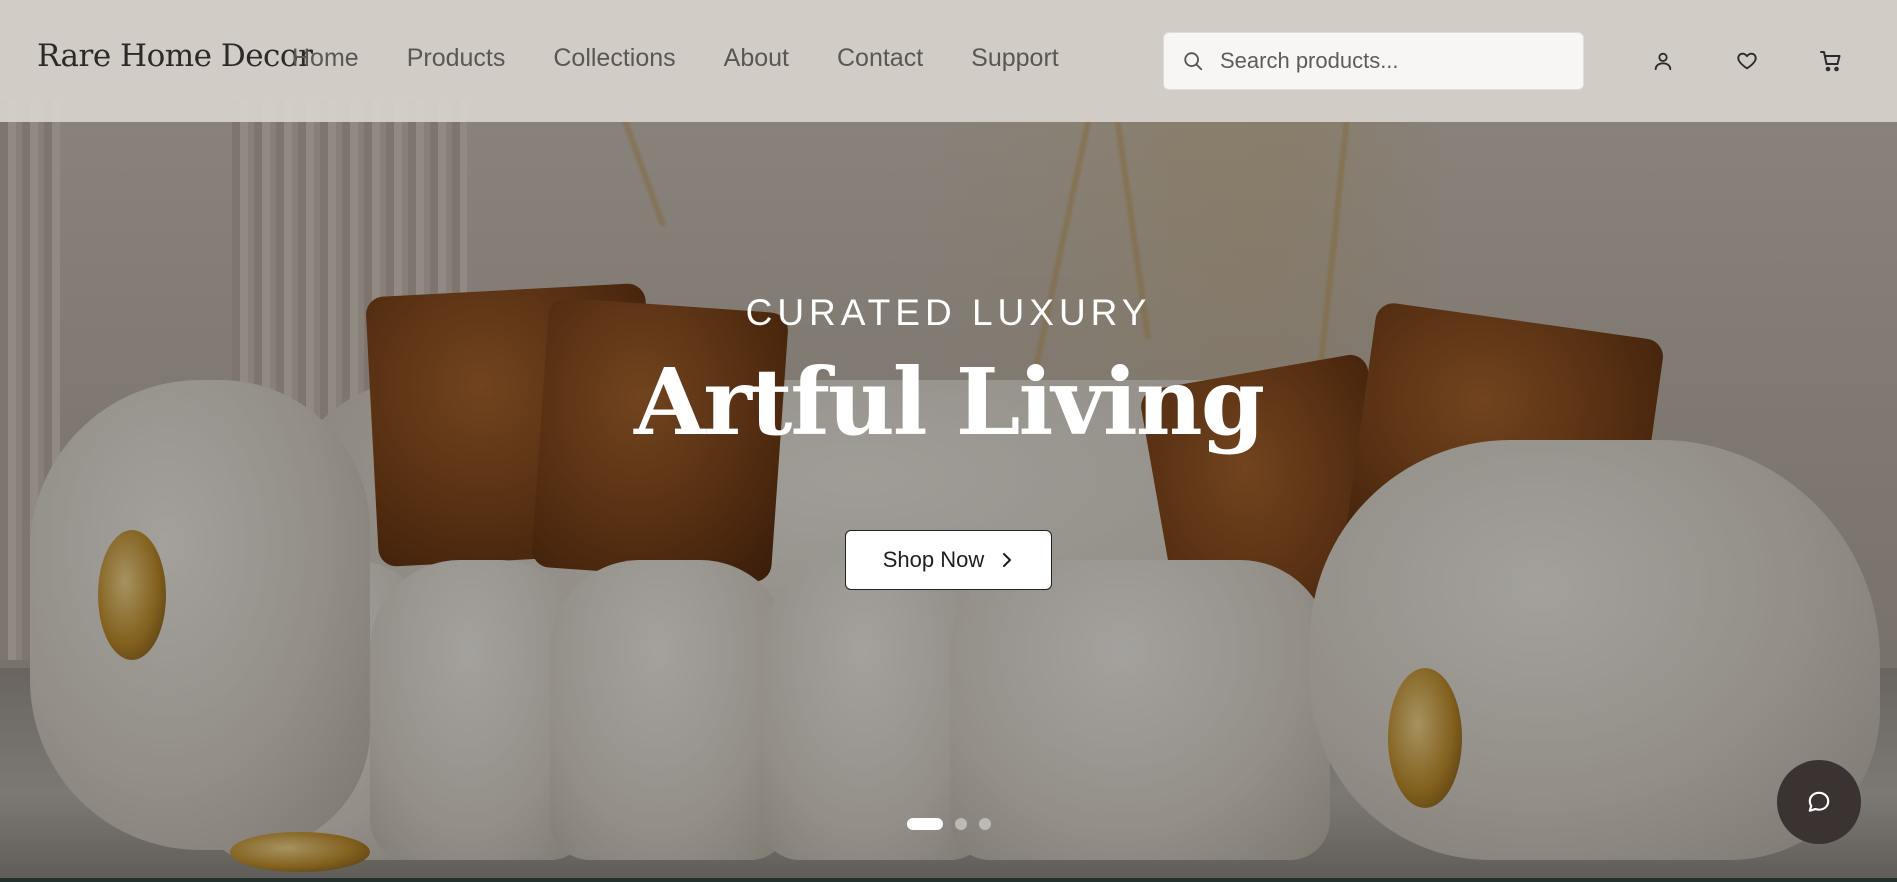  What do you see at coordinates (1193, 61) in the screenshot?
I see `search-icon` at bounding box center [1193, 61].